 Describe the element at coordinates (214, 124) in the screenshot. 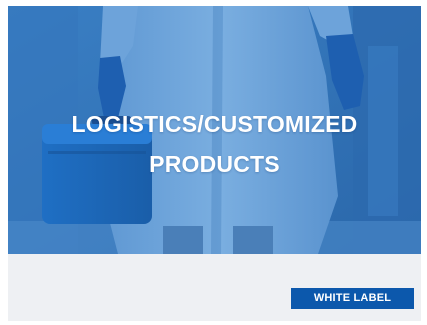

I see `card-title-line-1: LOGISTICS/CUSTOMIZED` at that location.